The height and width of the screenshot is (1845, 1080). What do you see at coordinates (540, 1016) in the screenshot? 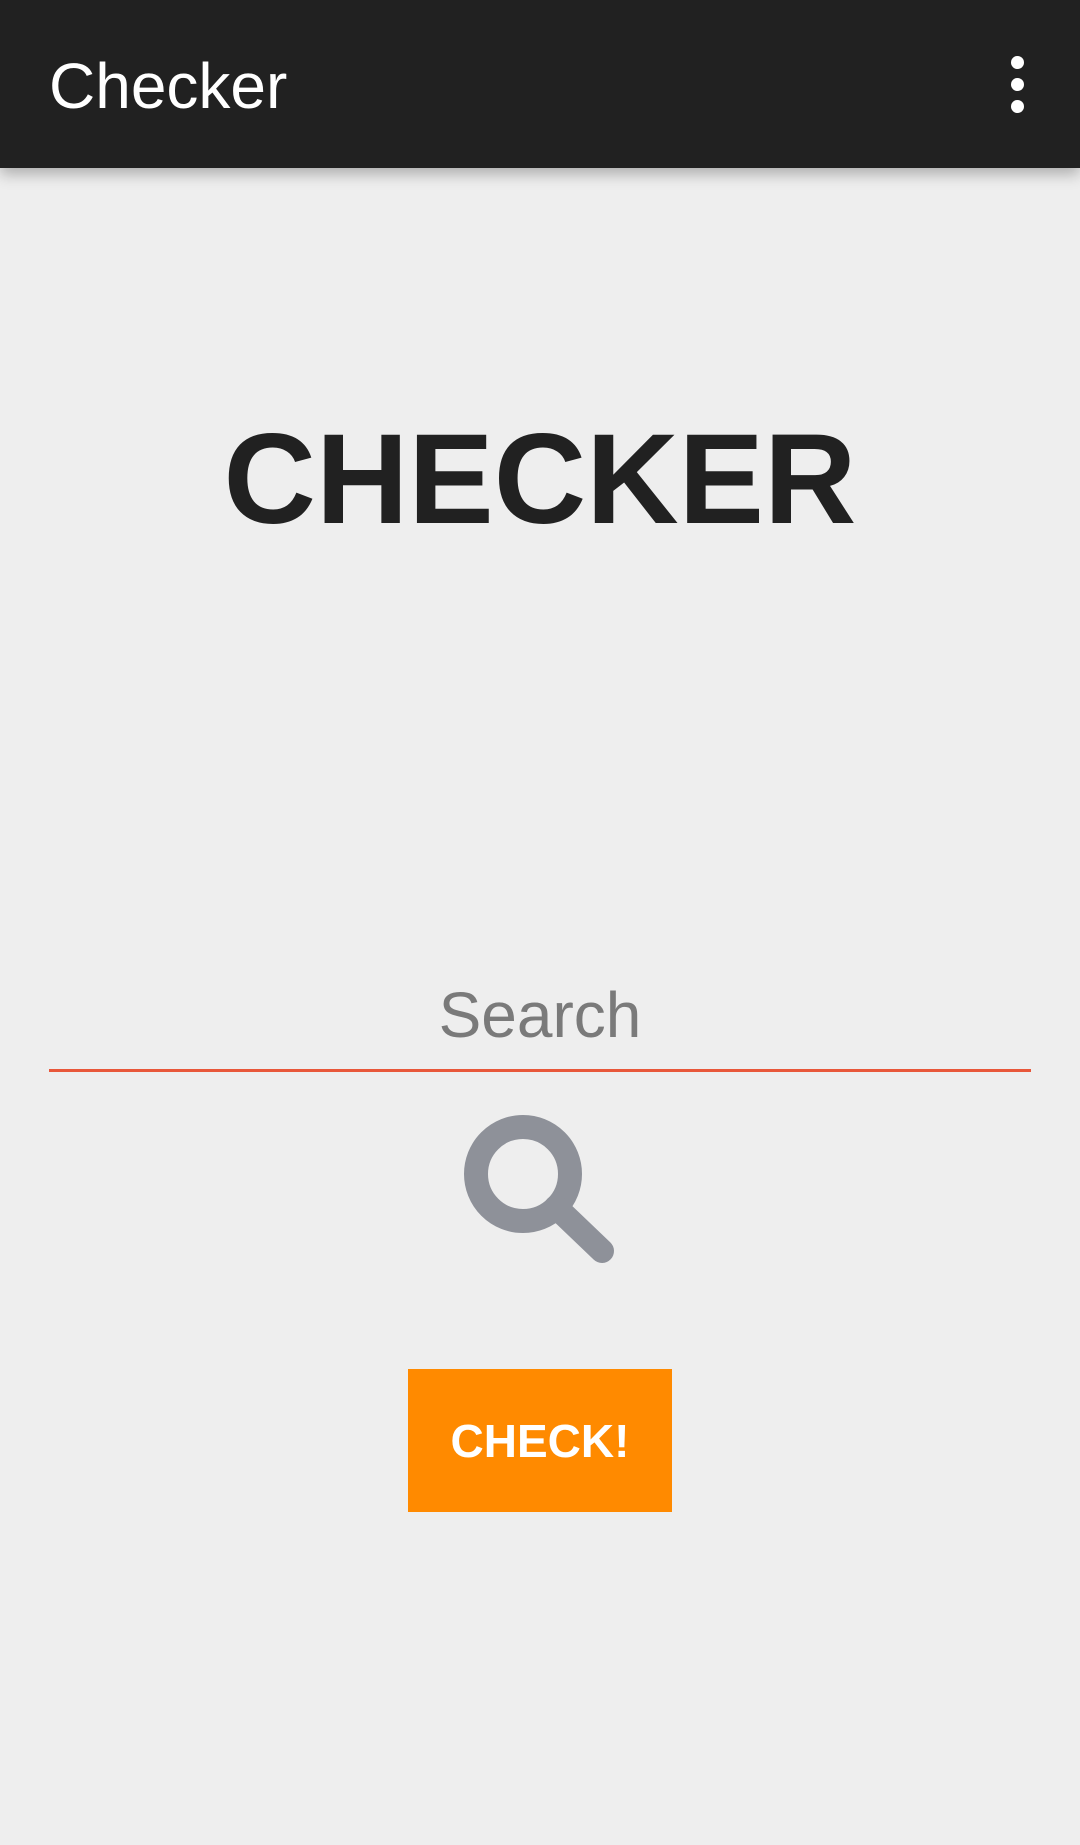
I see `search-input` at bounding box center [540, 1016].